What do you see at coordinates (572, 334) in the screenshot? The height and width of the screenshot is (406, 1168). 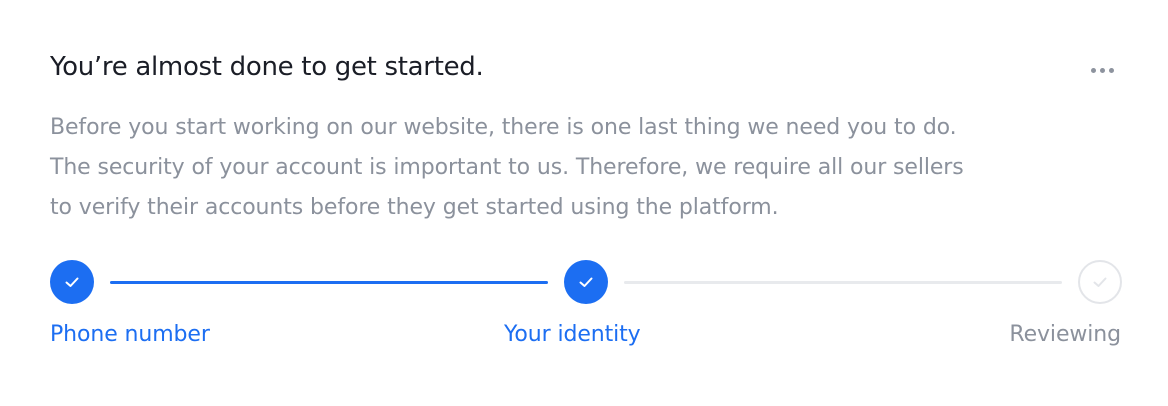 I see `step-label-your-identity: Your identity` at bounding box center [572, 334].